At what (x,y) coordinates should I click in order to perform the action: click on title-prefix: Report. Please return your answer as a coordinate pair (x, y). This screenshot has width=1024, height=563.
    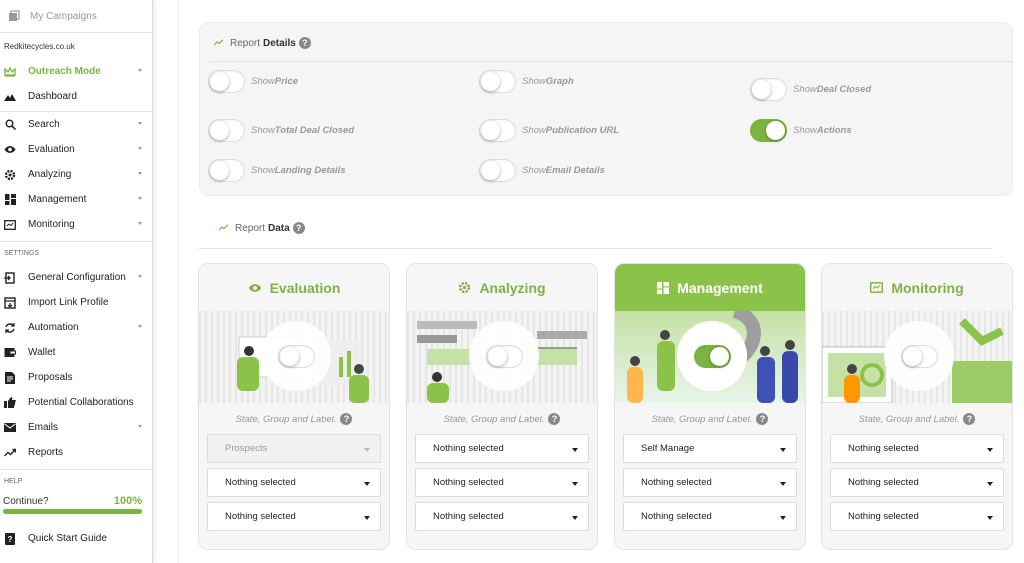
    Looking at the image, I should click on (245, 43).